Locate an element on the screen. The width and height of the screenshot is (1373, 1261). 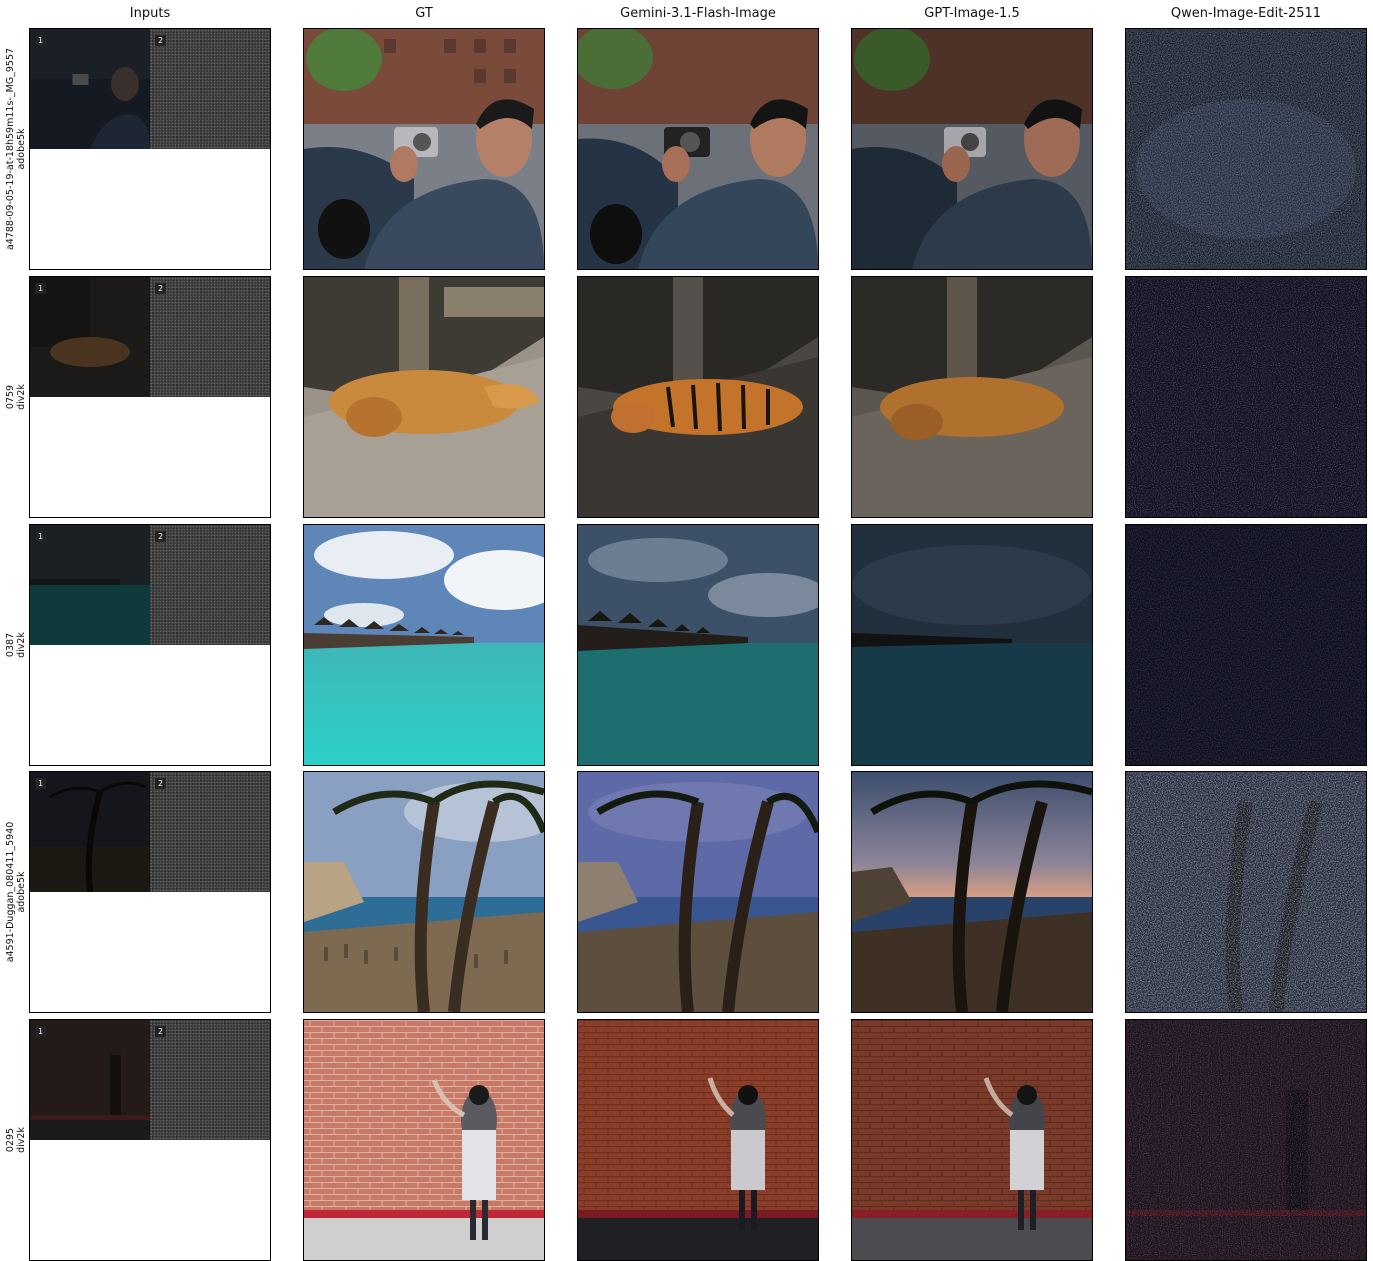
row-label-5: 0295 div2k is located at coordinates (16, 1140).